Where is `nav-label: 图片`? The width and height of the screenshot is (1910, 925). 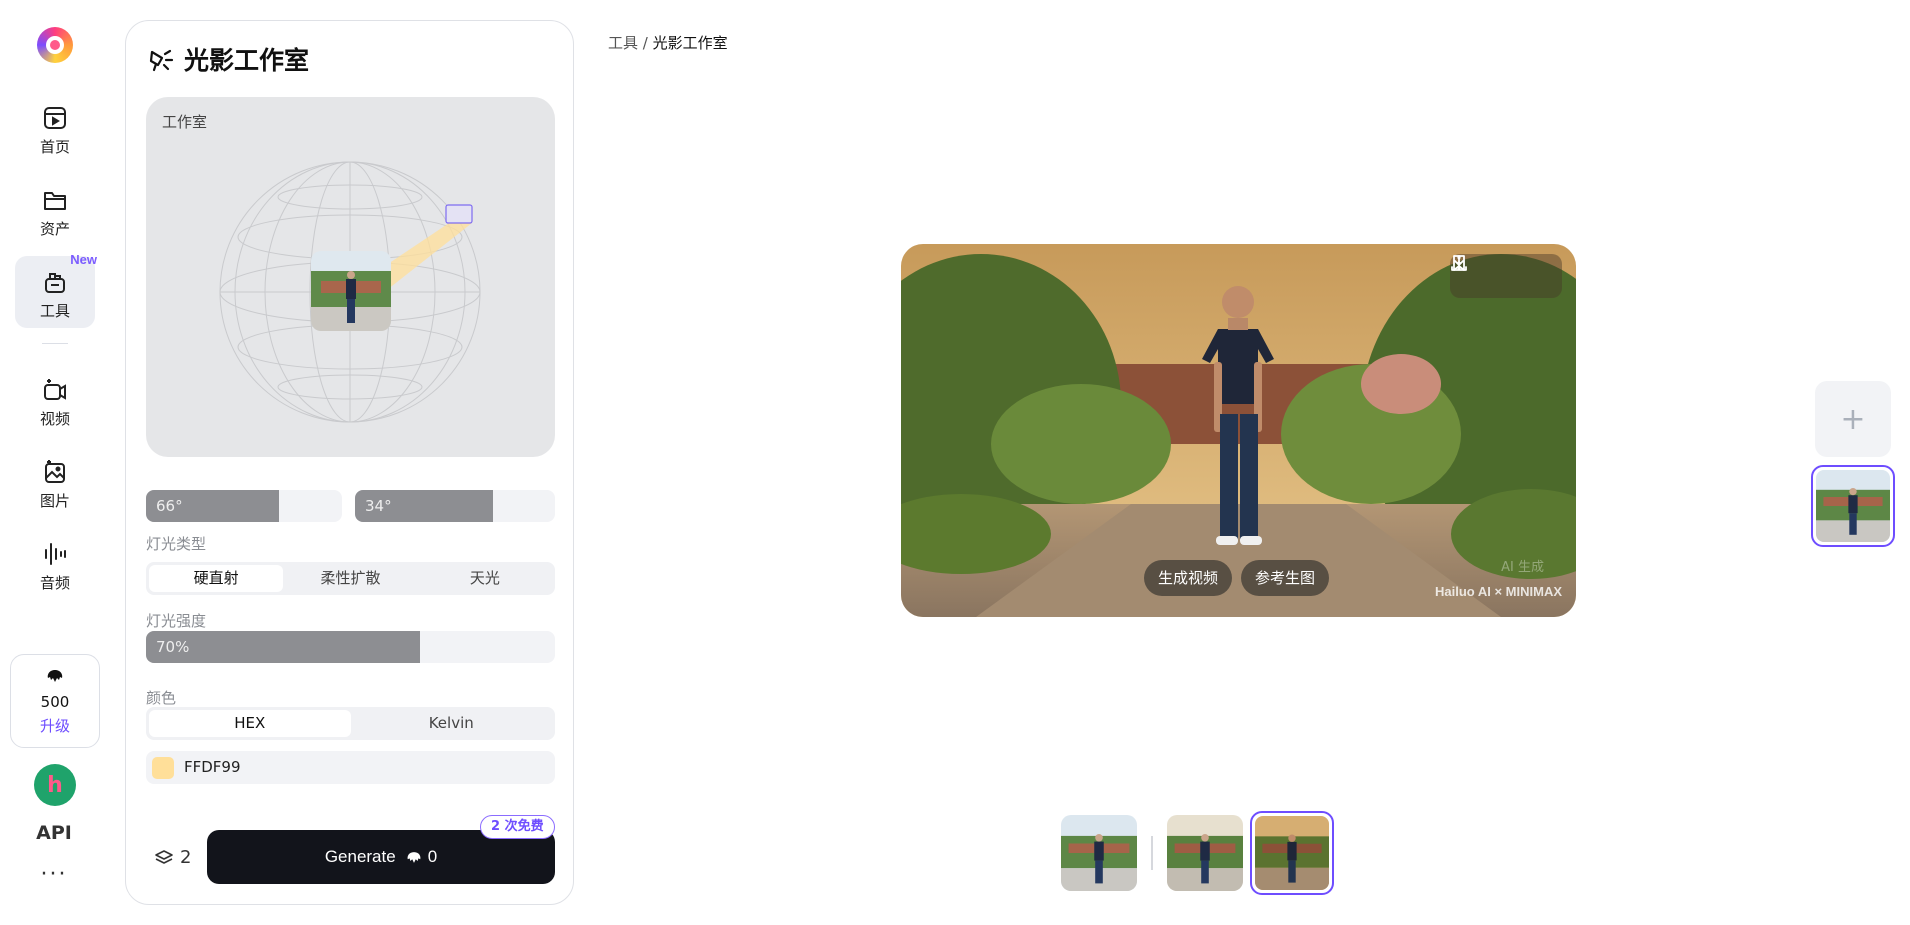 nav-label: 图片 is located at coordinates (54, 501).